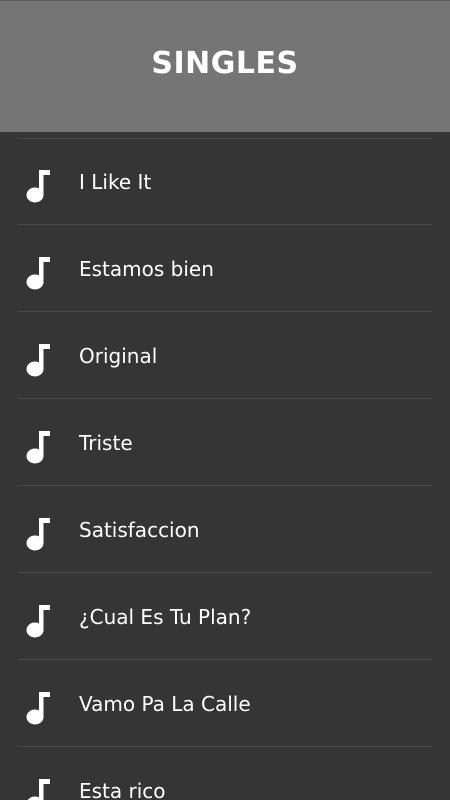  I want to click on song-item-estamos-bien: Estamos bien, so click(225, 268).